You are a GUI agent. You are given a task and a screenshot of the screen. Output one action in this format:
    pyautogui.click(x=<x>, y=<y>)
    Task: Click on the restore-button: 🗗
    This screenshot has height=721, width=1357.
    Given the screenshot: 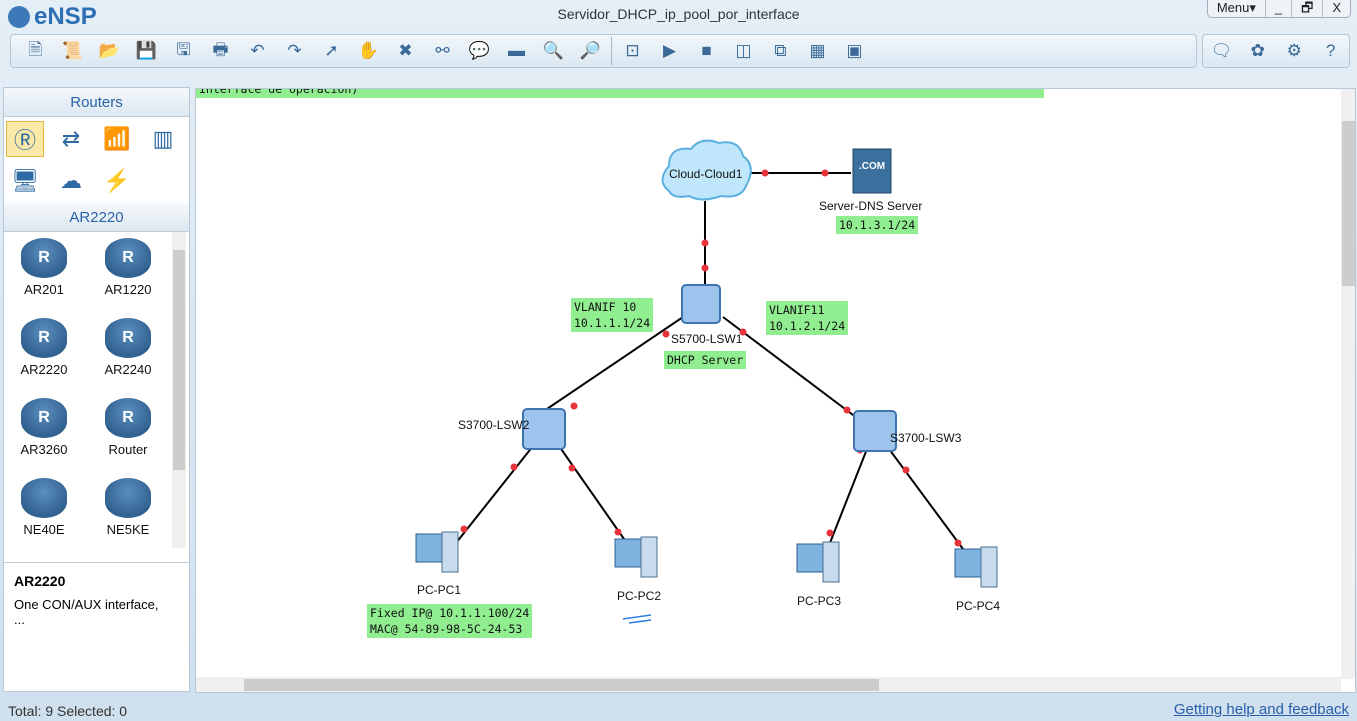 What is the action you would take?
    pyautogui.click(x=1306, y=8)
    